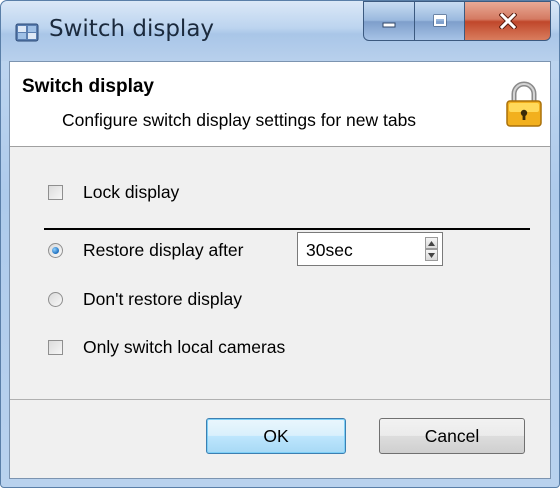  I want to click on spin-buttons, so click(431, 249).